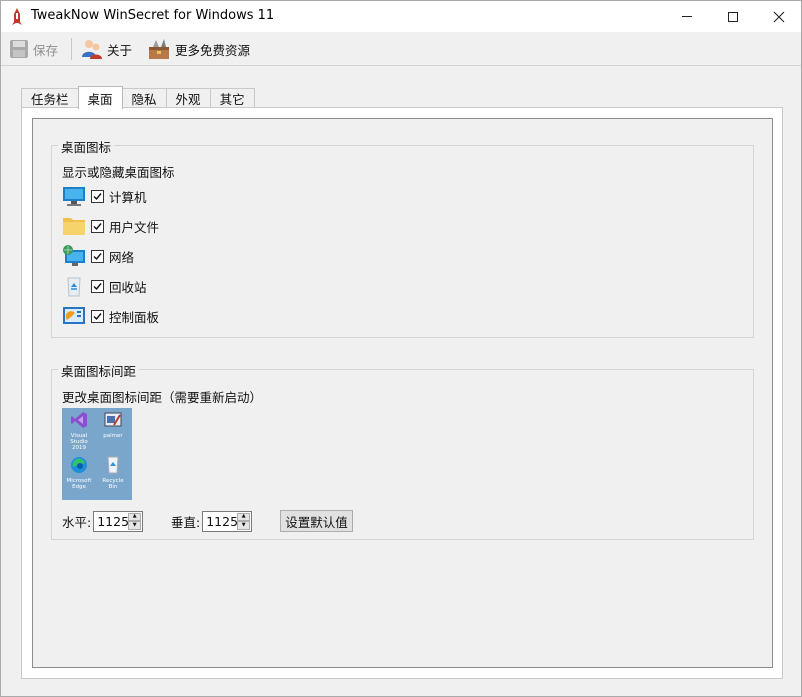 The image size is (802, 697). I want to click on preview-icon-label: palmer, so click(113, 436).